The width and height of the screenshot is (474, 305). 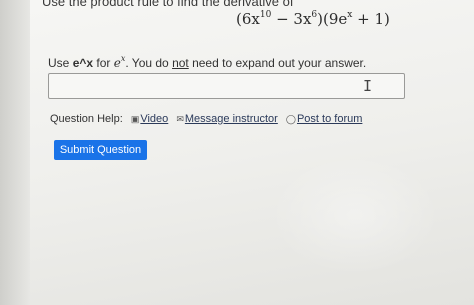 What do you see at coordinates (180, 119) in the screenshot?
I see `mail-icon: ✉` at bounding box center [180, 119].